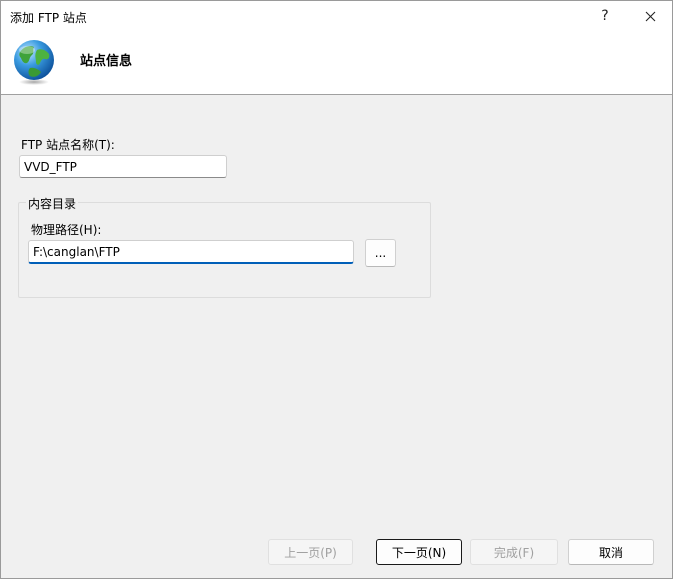  I want to click on physical-path-input, so click(191, 252).